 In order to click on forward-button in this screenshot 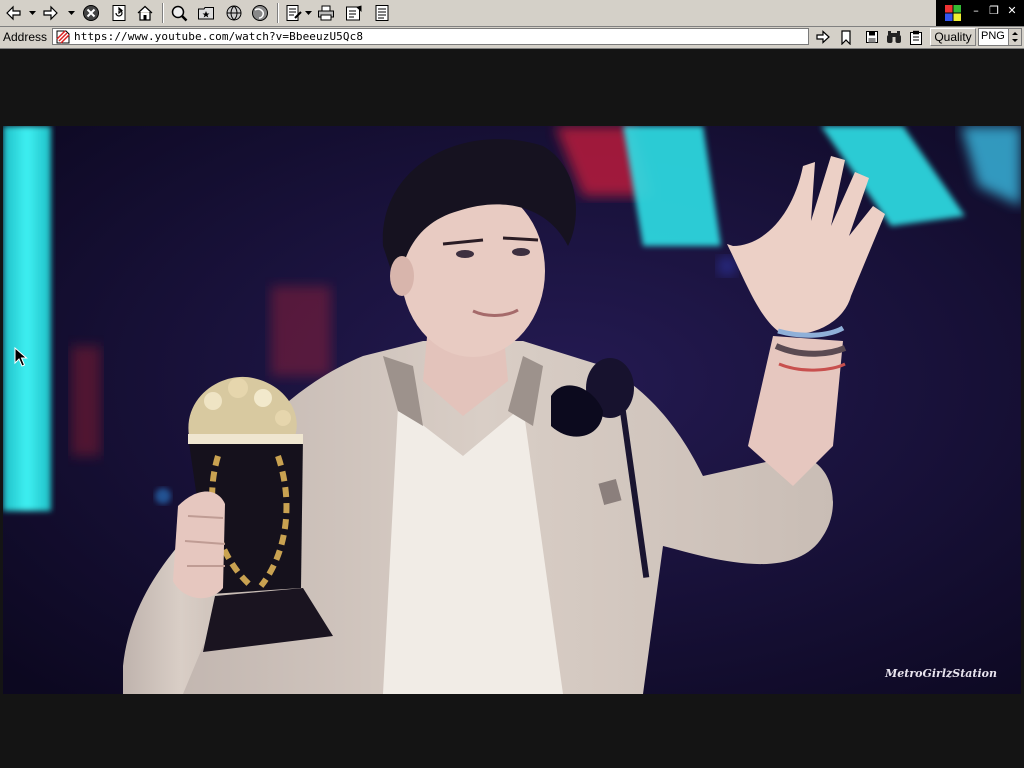, I will do `click(51, 13)`.